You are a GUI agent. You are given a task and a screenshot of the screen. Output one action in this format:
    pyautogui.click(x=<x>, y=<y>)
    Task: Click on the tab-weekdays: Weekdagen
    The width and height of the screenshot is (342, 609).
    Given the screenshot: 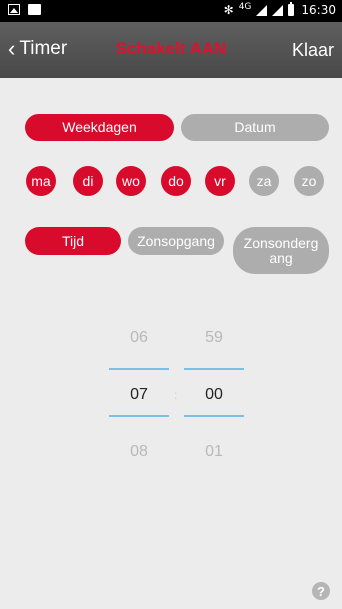 What is the action you would take?
    pyautogui.click(x=99, y=127)
    